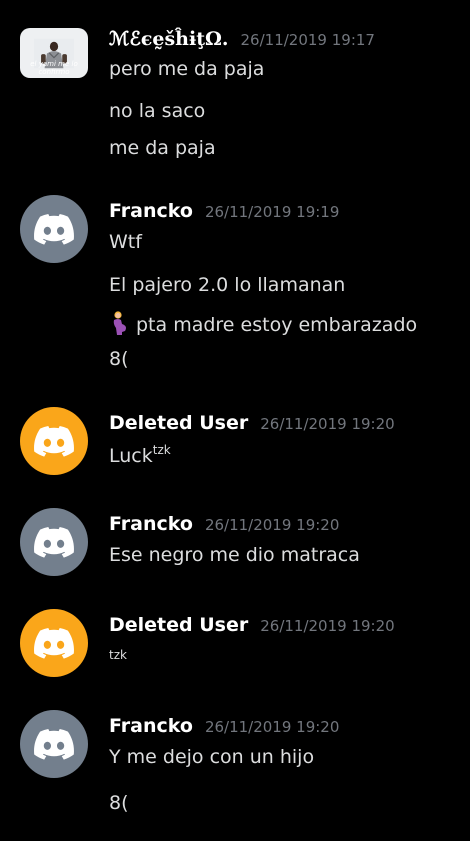 This screenshot has height=841, width=470. I want to click on message-text: El pajero 2.0 lo llamanan, so click(227, 285).